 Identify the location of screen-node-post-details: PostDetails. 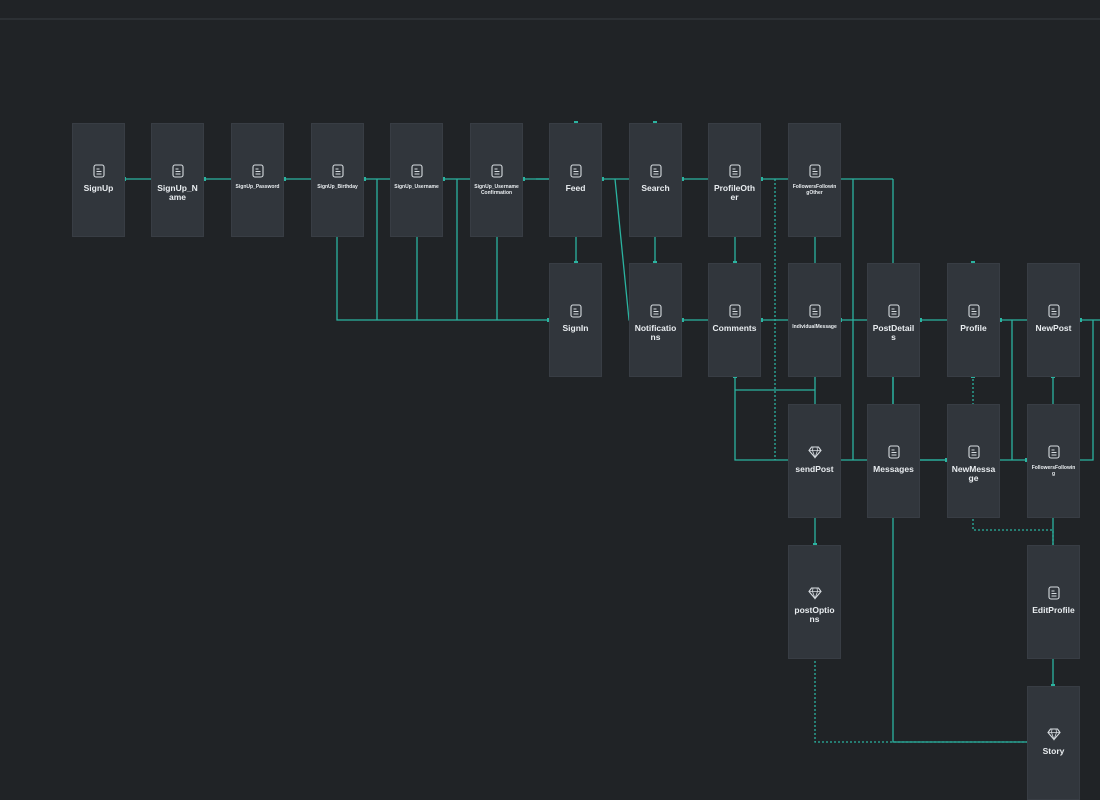
(893, 320).